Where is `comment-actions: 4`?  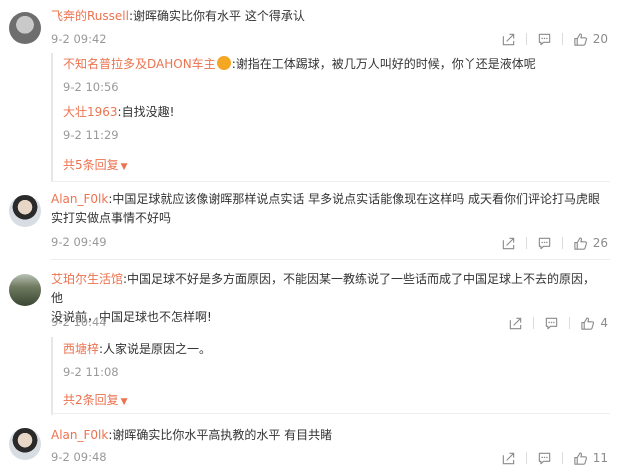
comment-actions: 4 is located at coordinates (558, 323).